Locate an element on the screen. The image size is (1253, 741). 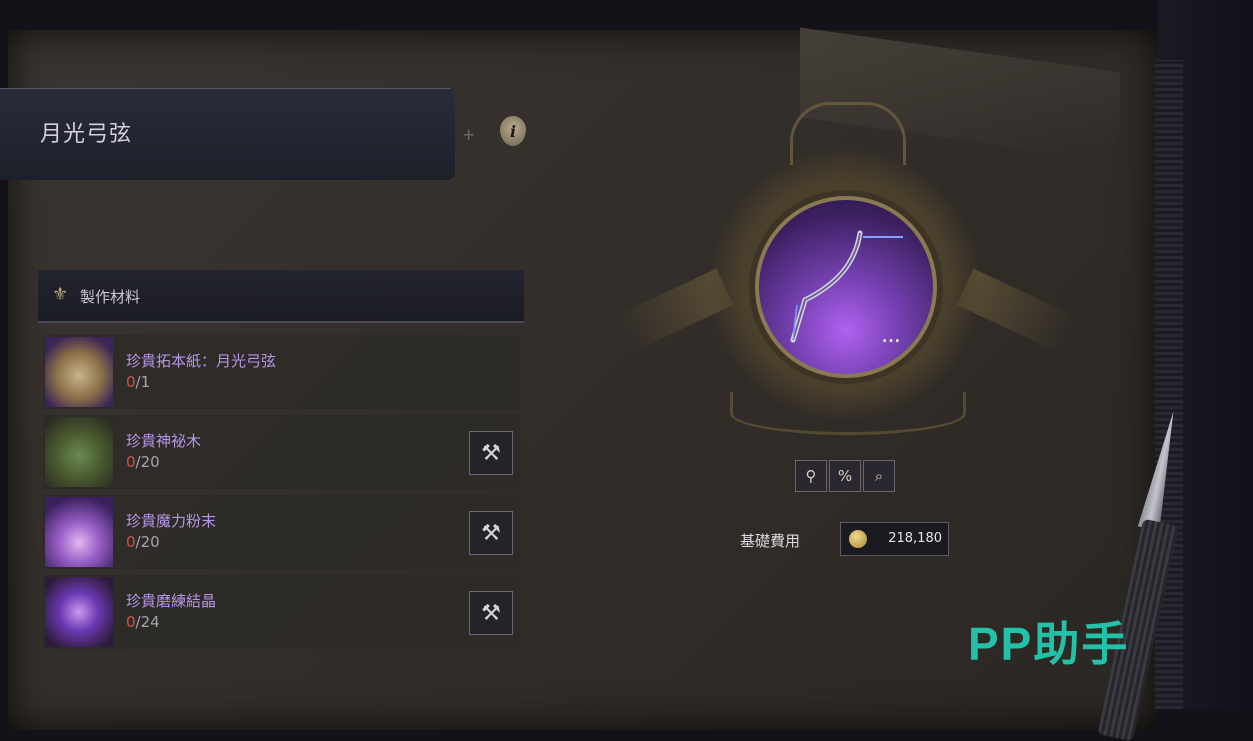
fleur-de-lis-icon: ⚜ is located at coordinates (60, 294).